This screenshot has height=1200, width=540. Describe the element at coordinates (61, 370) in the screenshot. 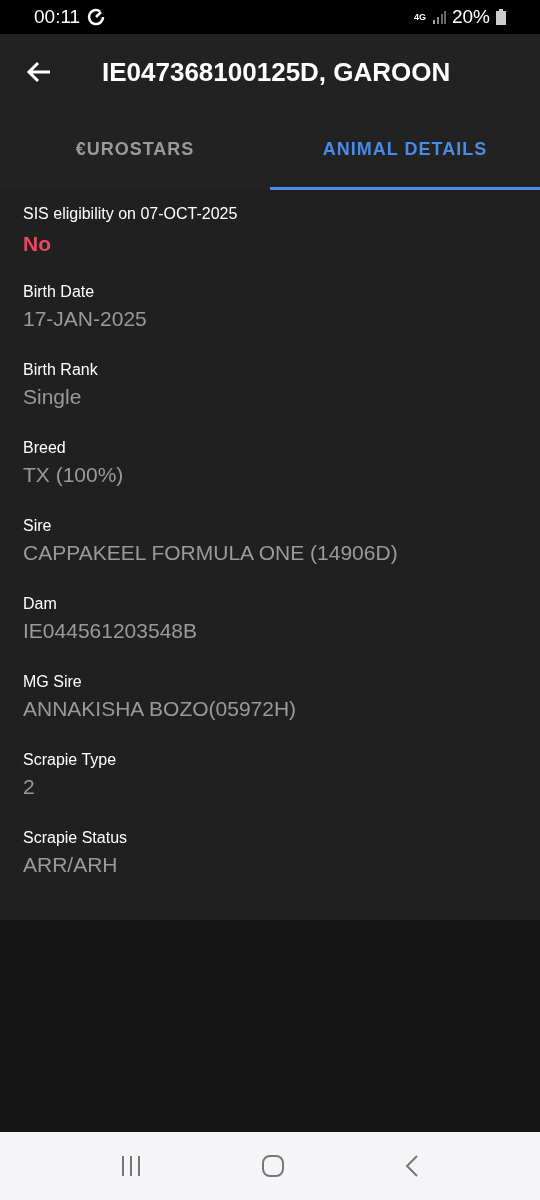

I see `field-label: Birth Rank` at that location.